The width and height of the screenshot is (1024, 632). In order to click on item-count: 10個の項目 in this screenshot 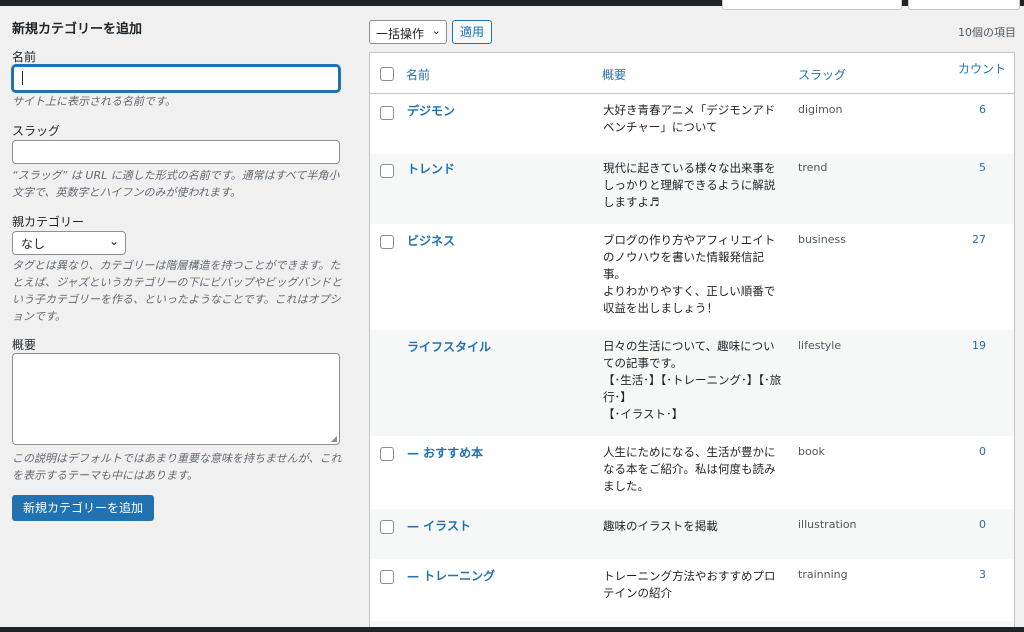, I will do `click(987, 32)`.